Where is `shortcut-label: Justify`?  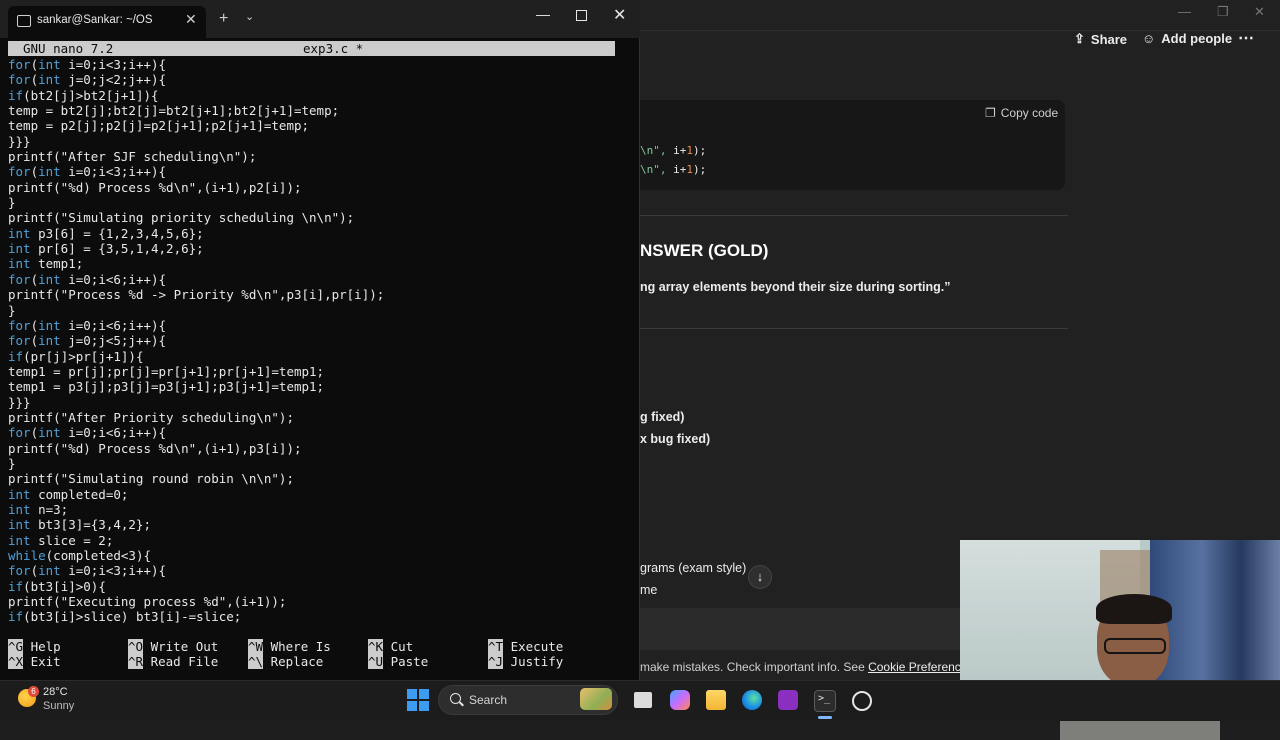
shortcut-label: Justify is located at coordinates (533, 662).